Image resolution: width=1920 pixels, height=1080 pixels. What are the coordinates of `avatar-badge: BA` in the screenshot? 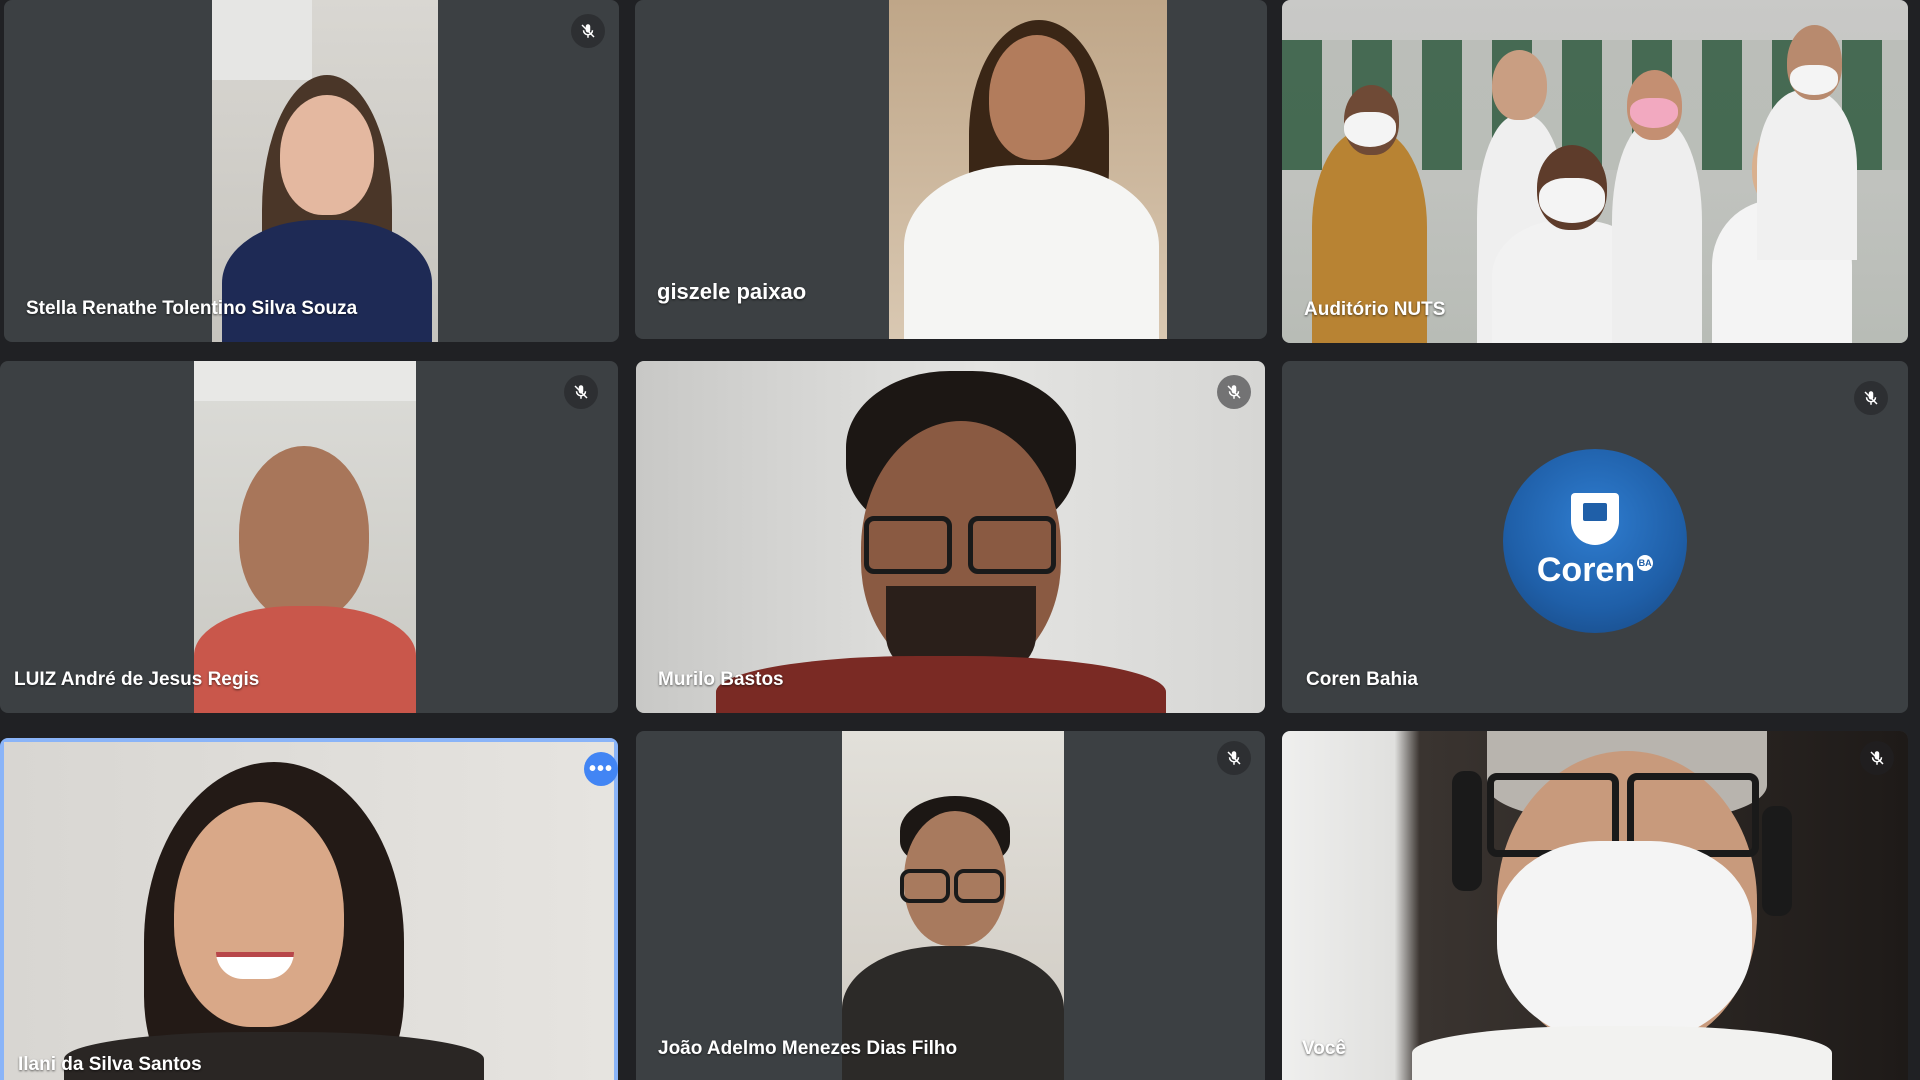 It's located at (1645, 562).